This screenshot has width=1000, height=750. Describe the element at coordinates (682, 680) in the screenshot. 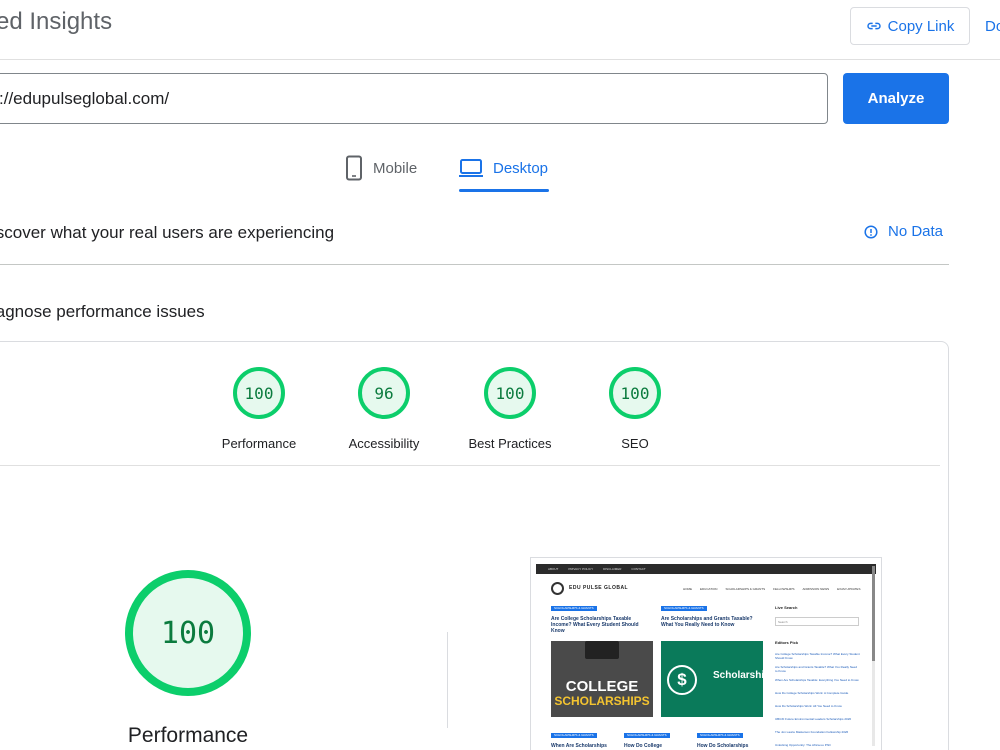

I see `dollar-icon: $` at that location.